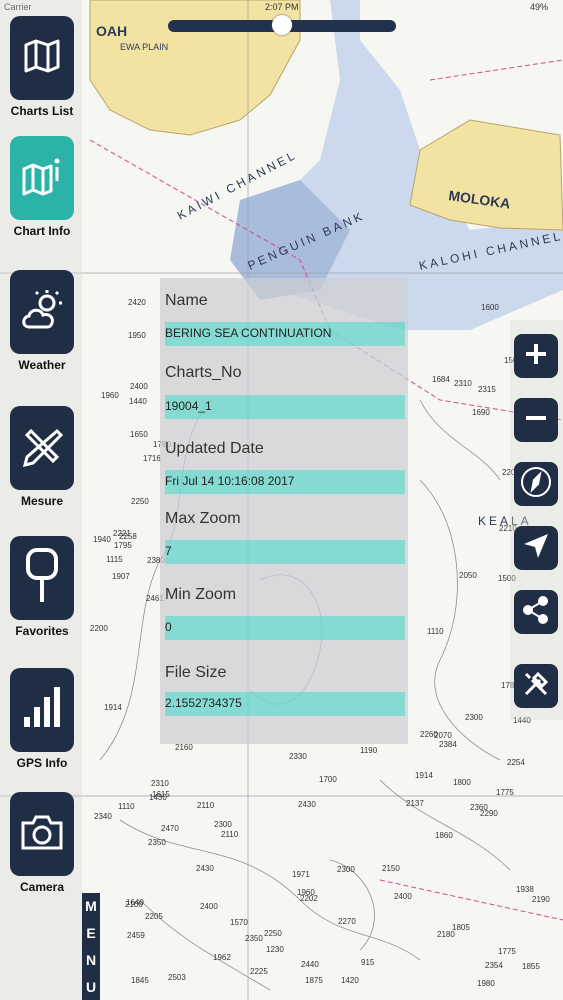 The height and width of the screenshot is (1000, 563). I want to click on depth-sounding: 2340, so click(103, 816).